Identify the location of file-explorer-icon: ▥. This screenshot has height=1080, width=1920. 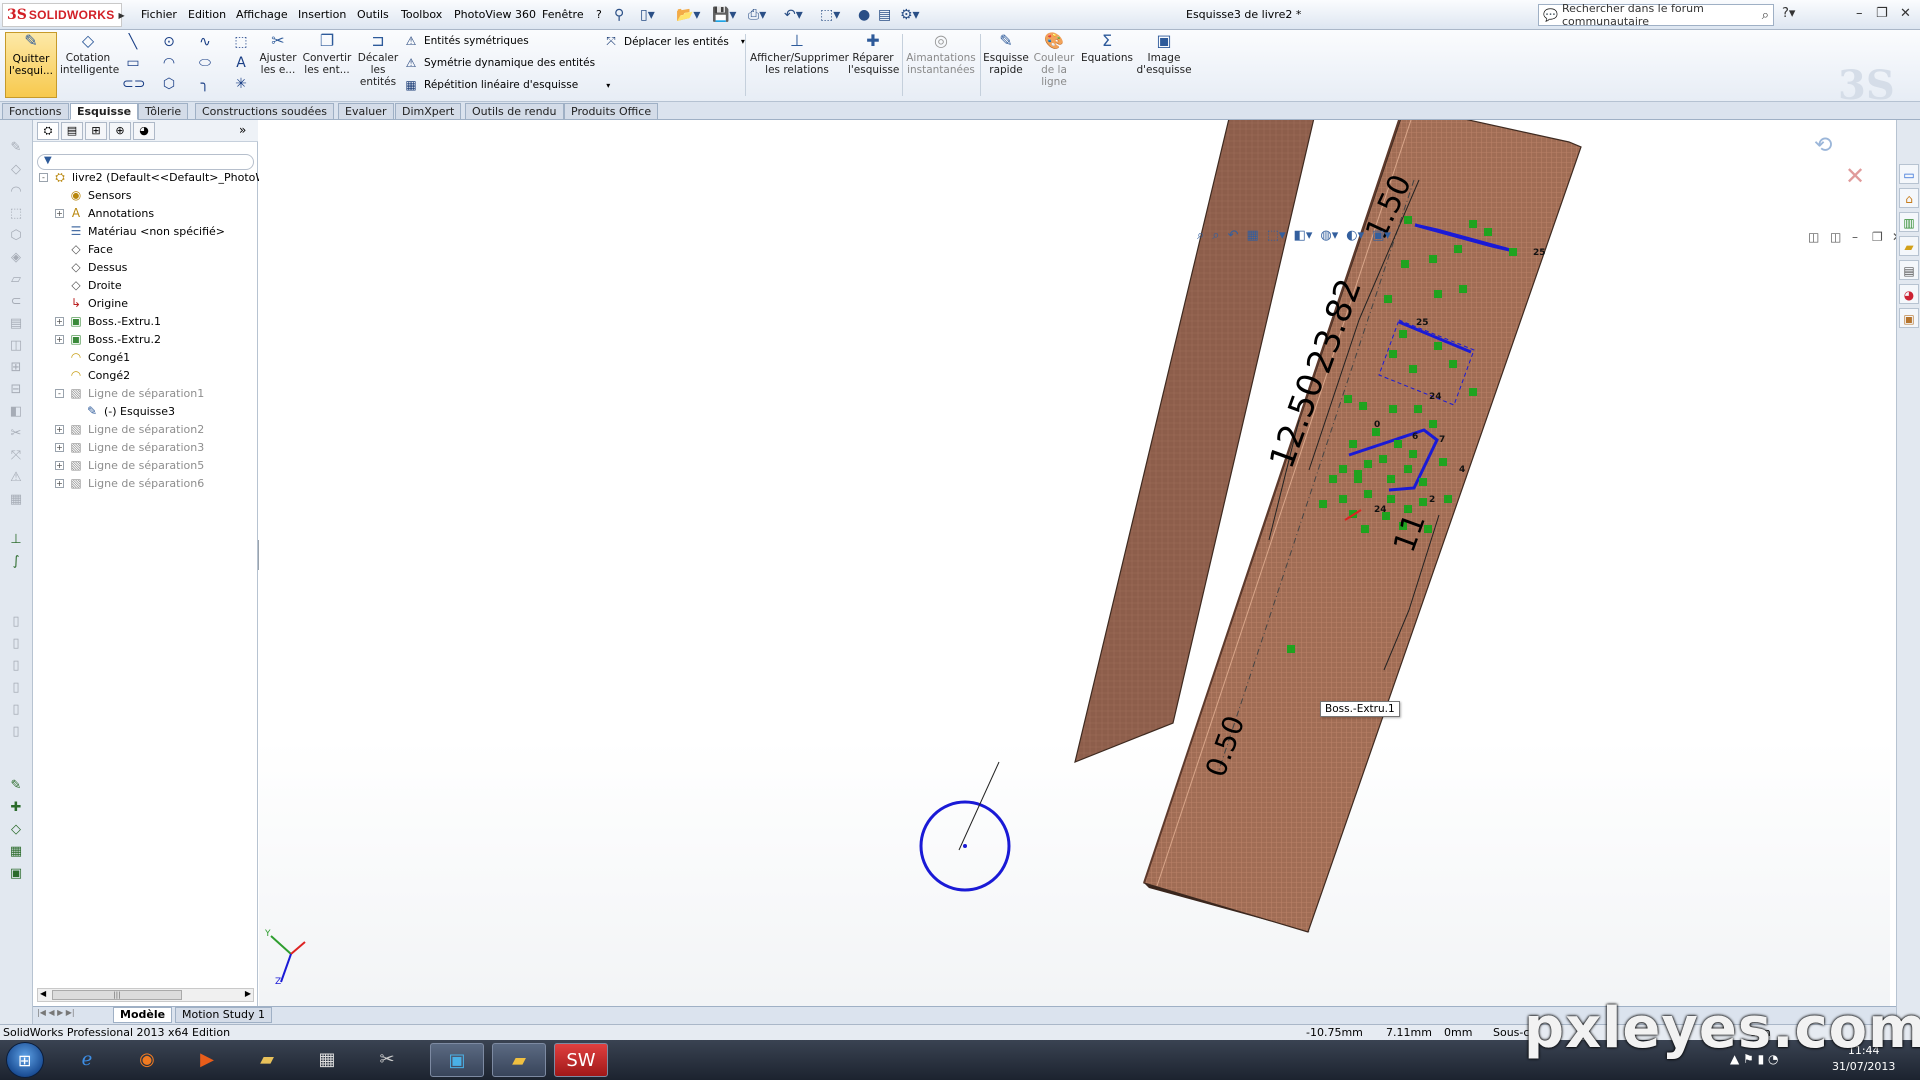
(1909, 222).